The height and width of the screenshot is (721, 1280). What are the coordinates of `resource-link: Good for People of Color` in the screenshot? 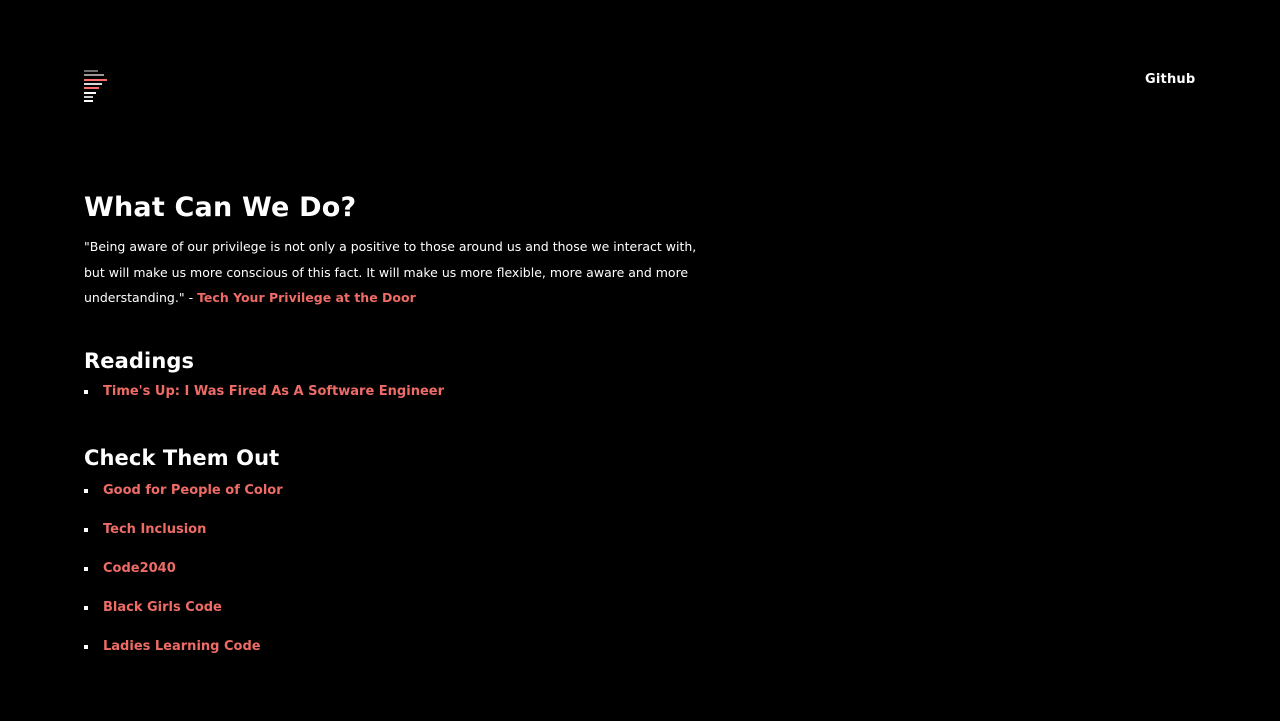 It's located at (193, 490).